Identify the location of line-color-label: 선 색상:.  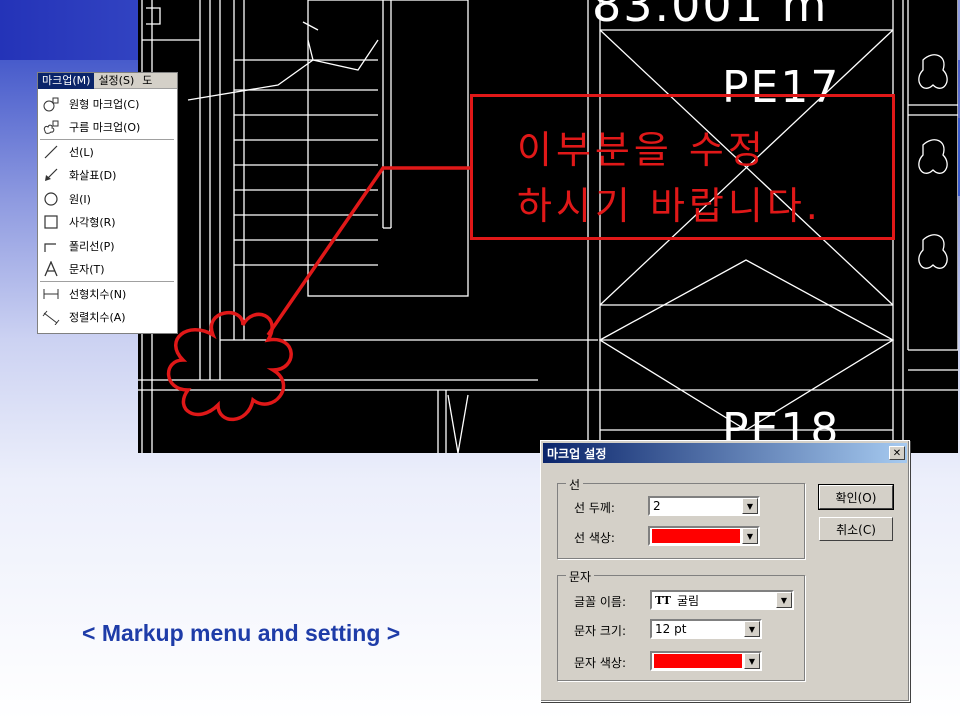
(594, 538).